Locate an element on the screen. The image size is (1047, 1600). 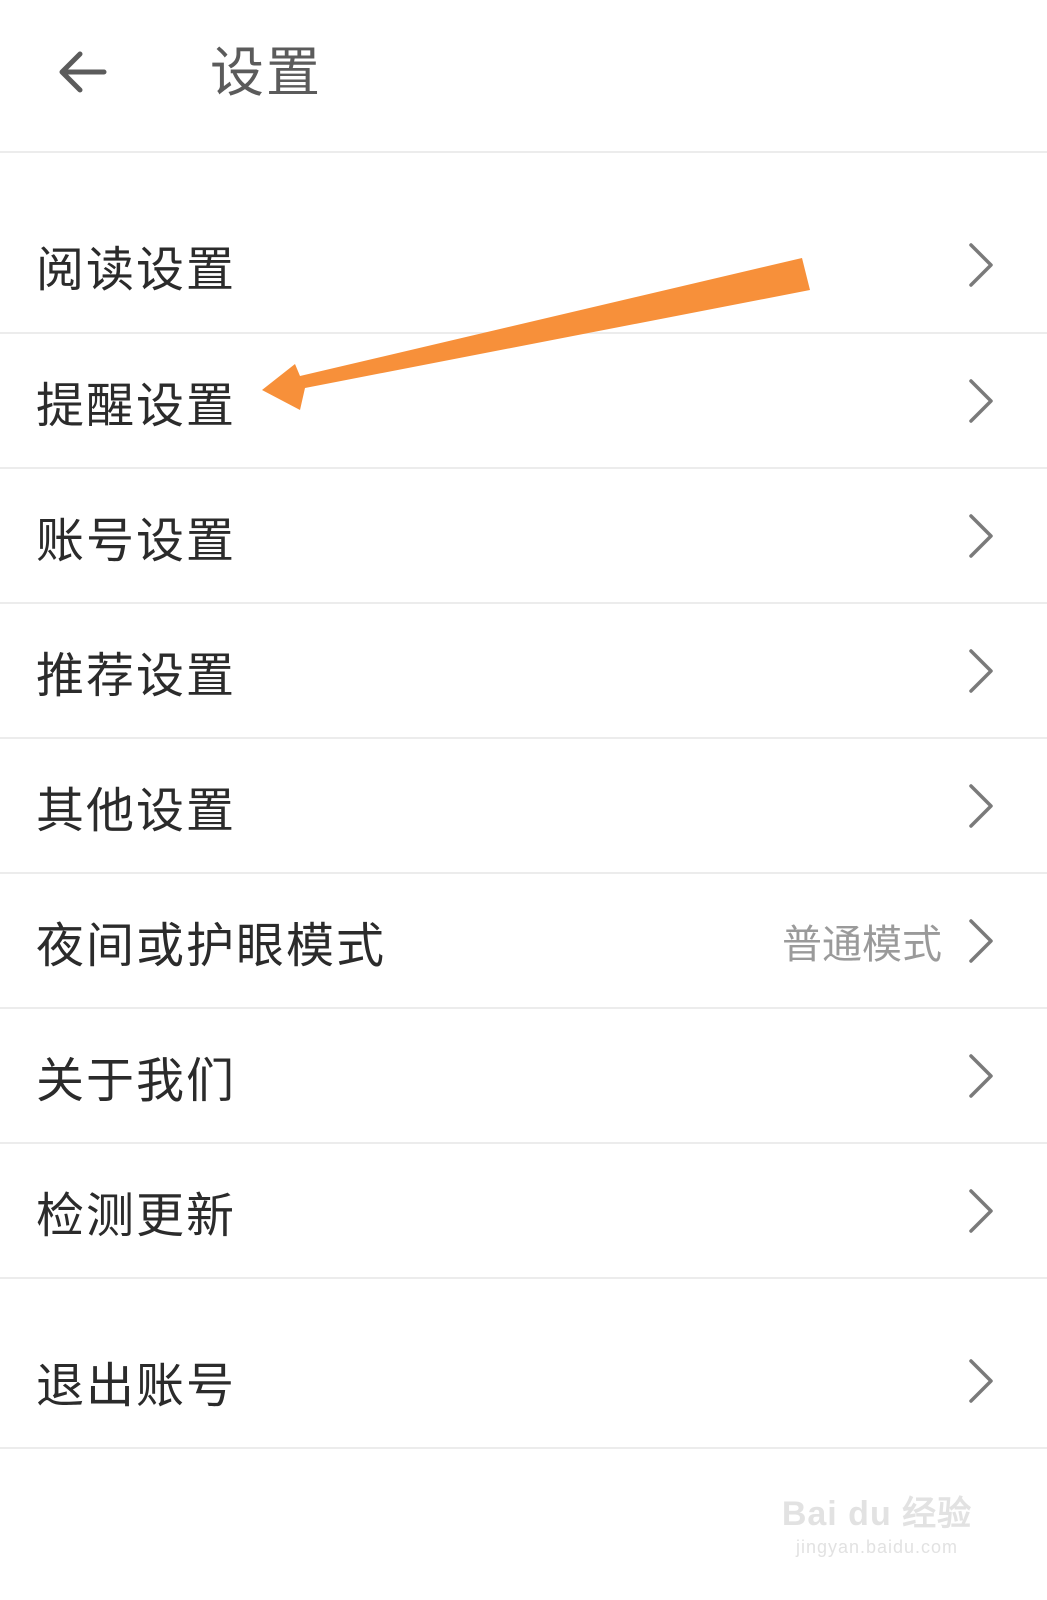
logout-button: 退出账号 is located at coordinates (523, 1381).